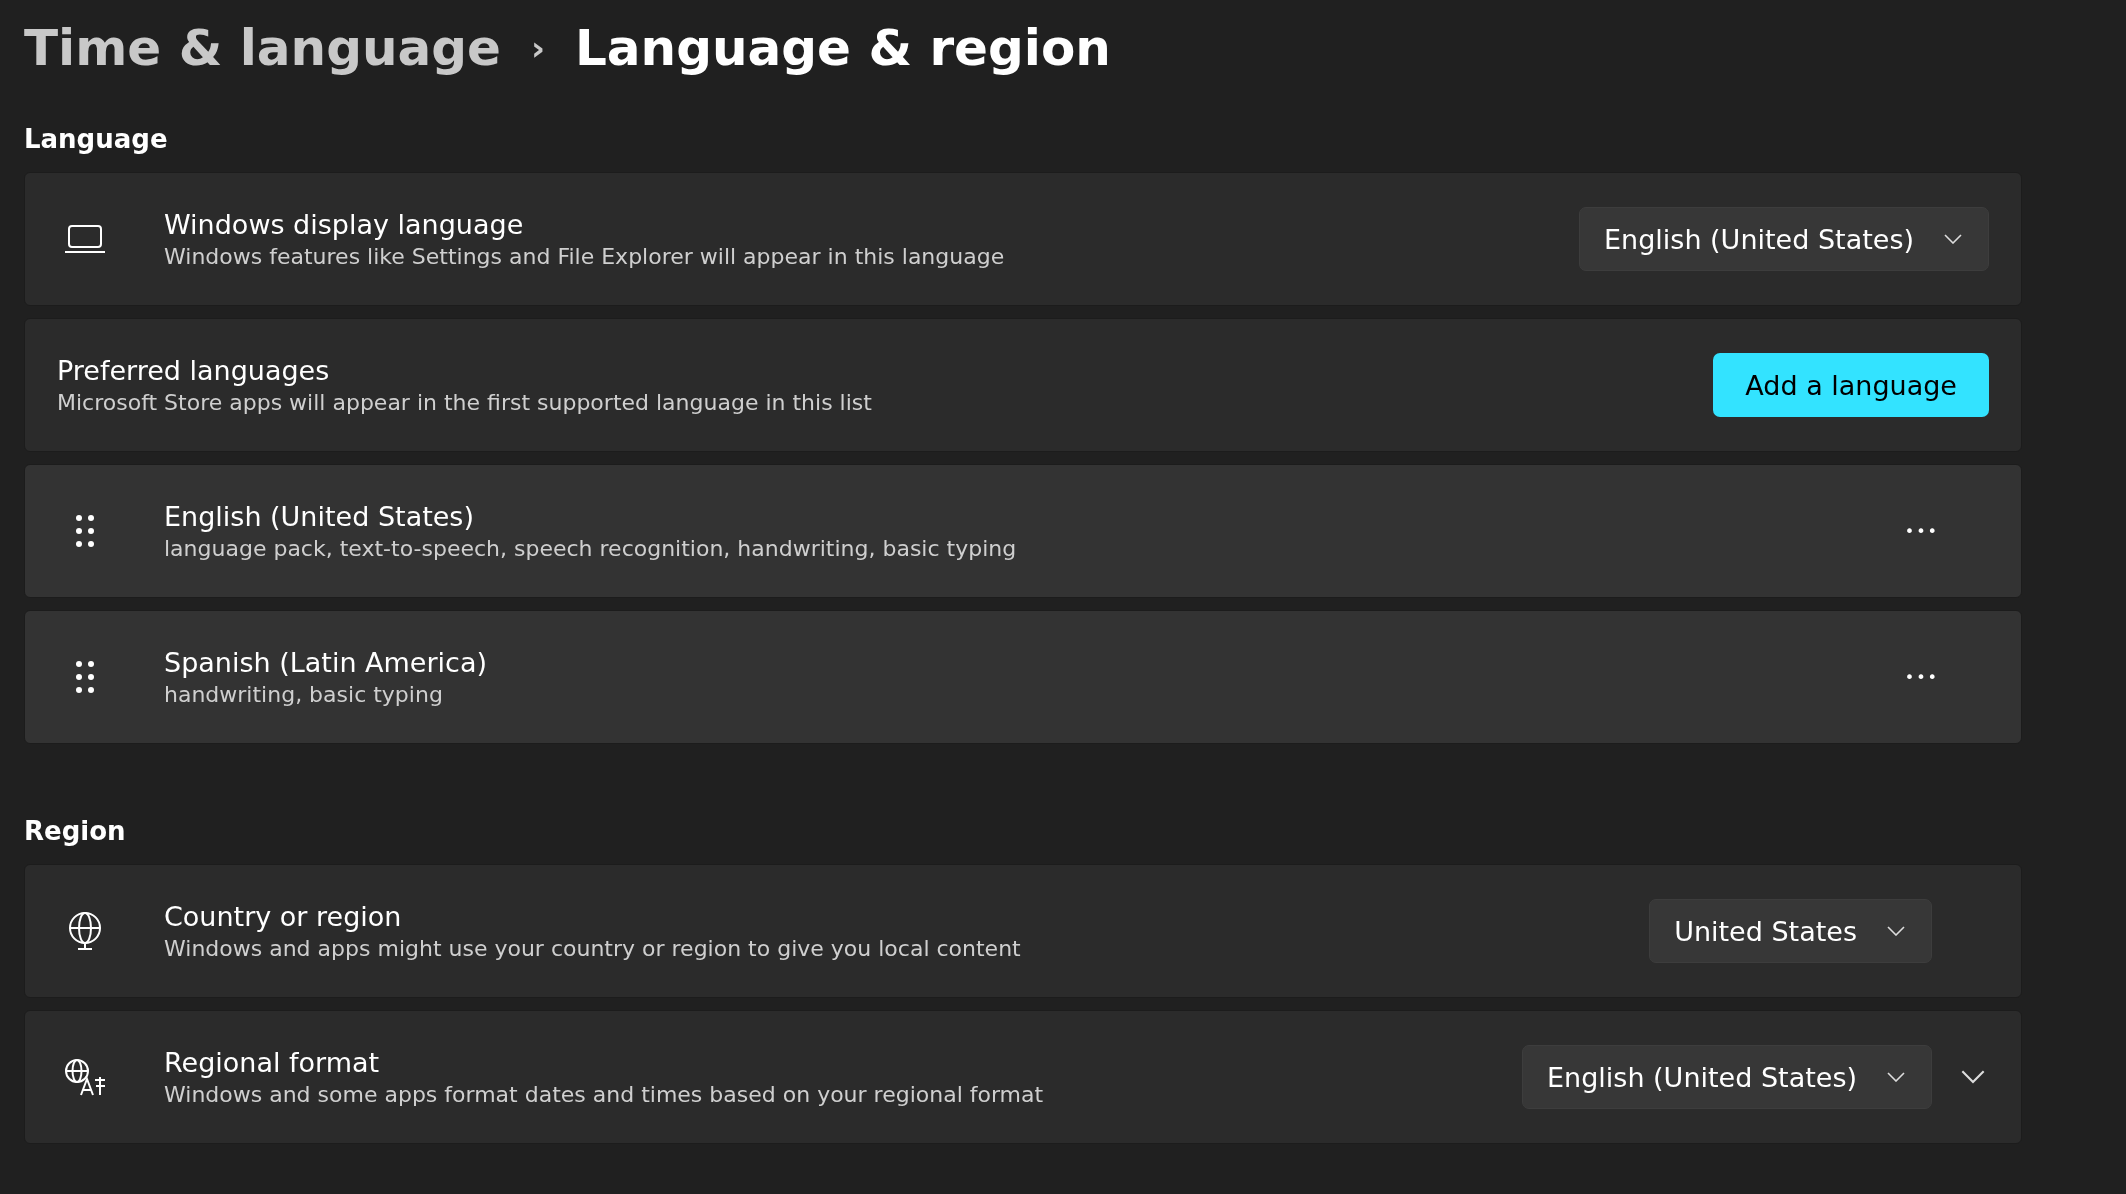 This screenshot has height=1194, width=2126. Describe the element at coordinates (1851, 385) in the screenshot. I see `add-language-button: Add a language` at that location.